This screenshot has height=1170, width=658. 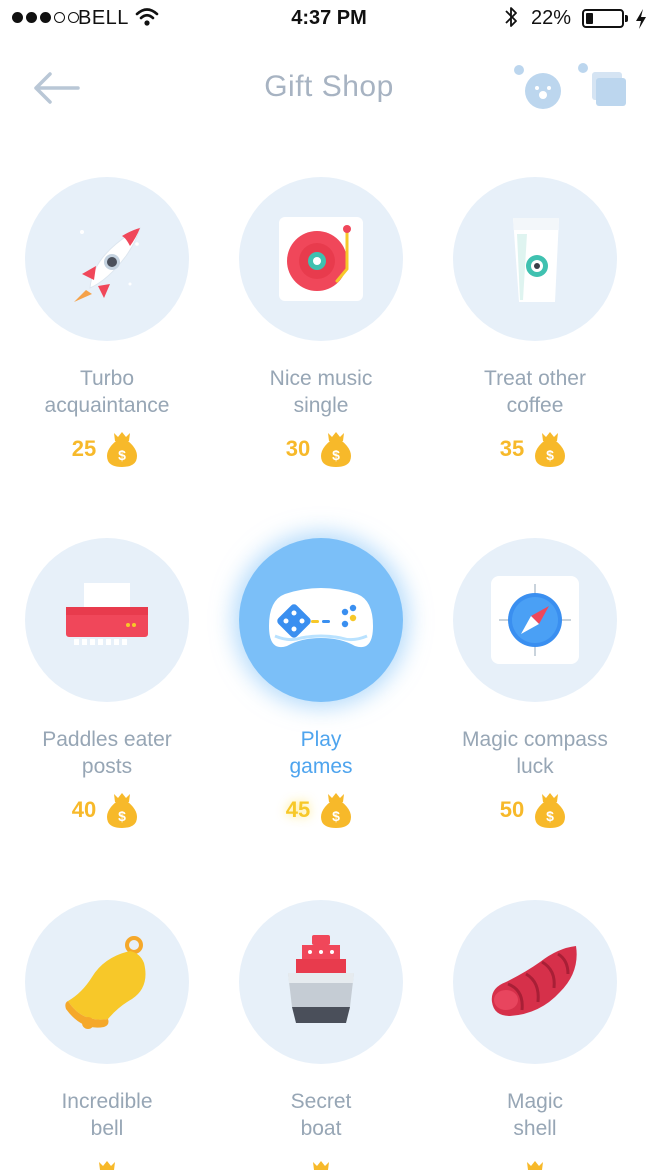 I want to click on record-player-icon, so click(x=321, y=259).